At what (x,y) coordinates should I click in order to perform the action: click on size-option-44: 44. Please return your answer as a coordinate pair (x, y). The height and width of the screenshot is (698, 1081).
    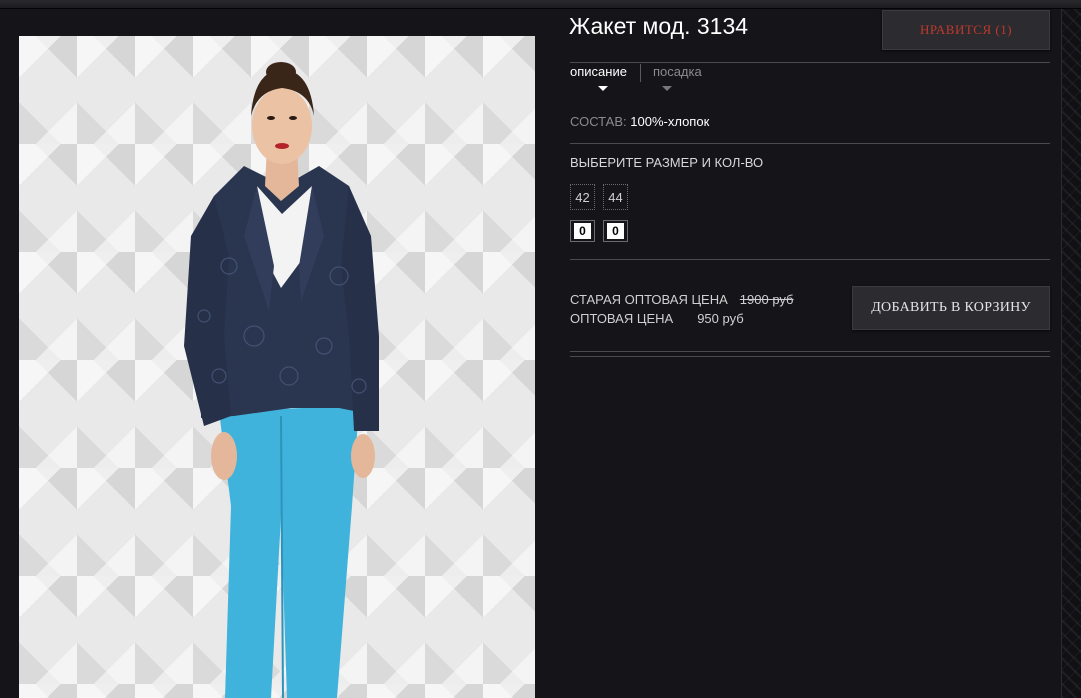
    Looking at the image, I should click on (615, 197).